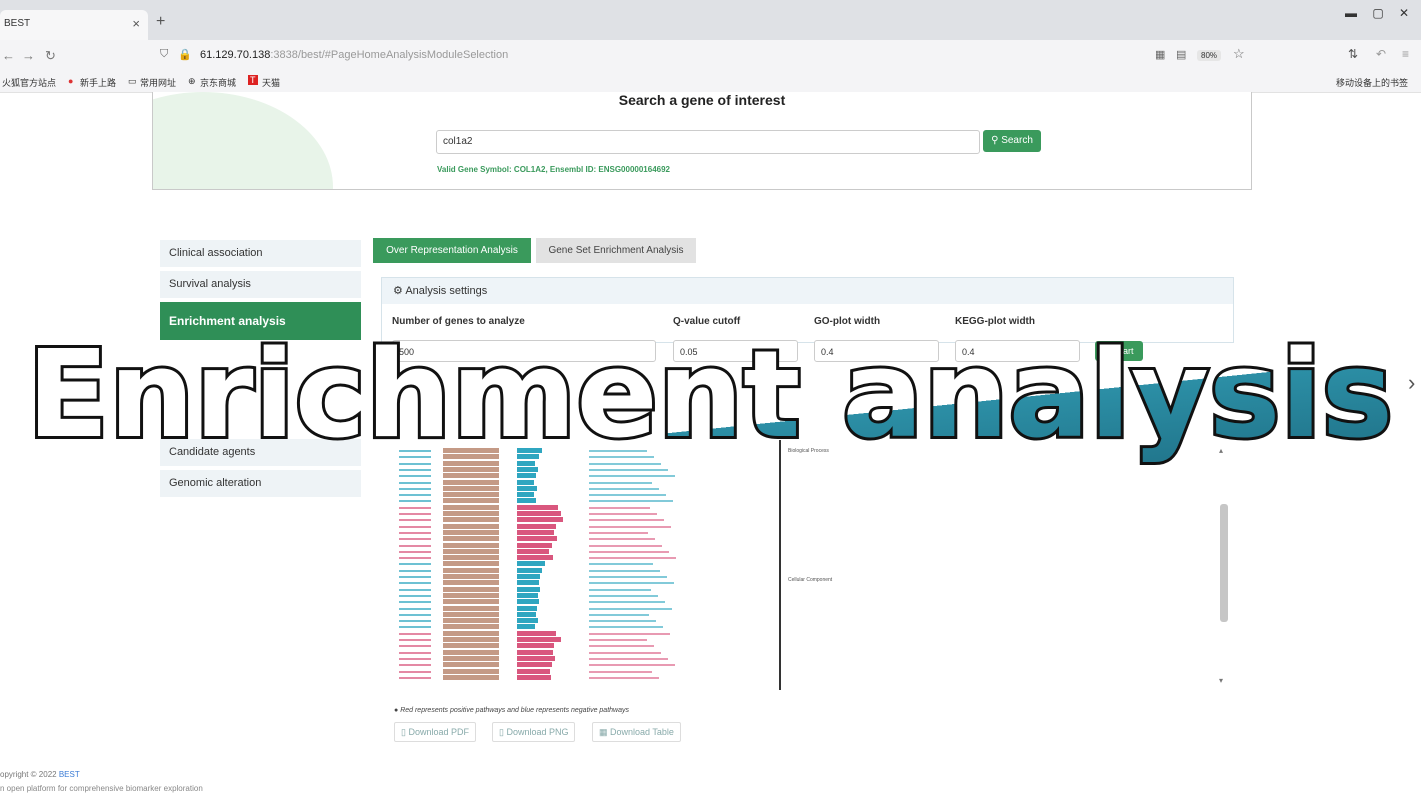  I want to click on mobile-bookmarks: 移动设备上的书签, so click(1372, 82).